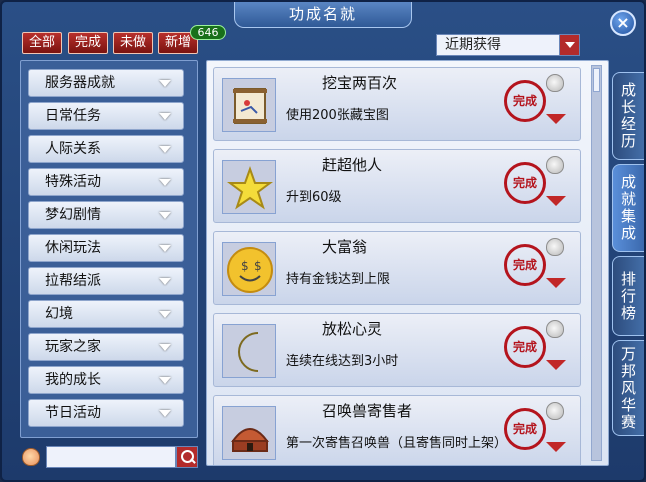 Image resolution: width=646 pixels, height=482 pixels. Describe the element at coordinates (42, 43) in the screenshot. I see `filter-all-button: 全部` at that location.